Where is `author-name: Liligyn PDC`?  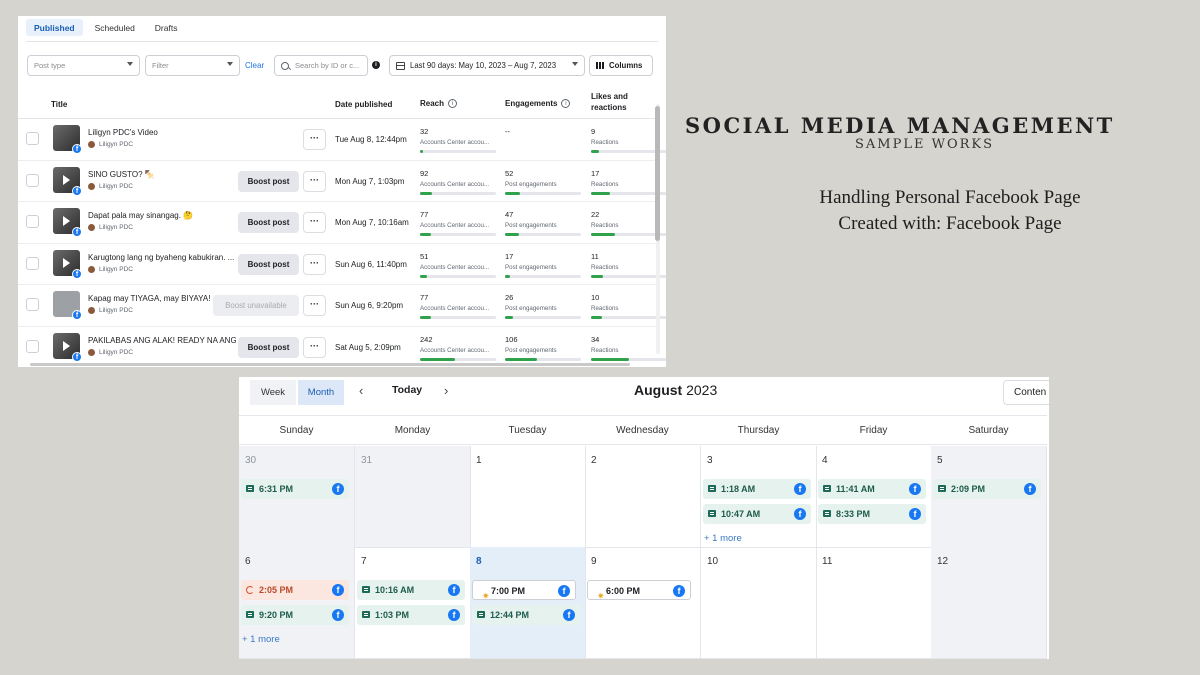
author-name: Liligyn PDC is located at coordinates (116, 352).